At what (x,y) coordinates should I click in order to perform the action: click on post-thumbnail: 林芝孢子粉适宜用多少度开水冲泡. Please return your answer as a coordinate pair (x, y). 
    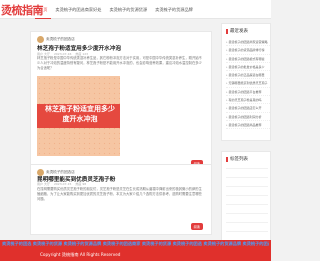
    Looking at the image, I should click on (78, 116).